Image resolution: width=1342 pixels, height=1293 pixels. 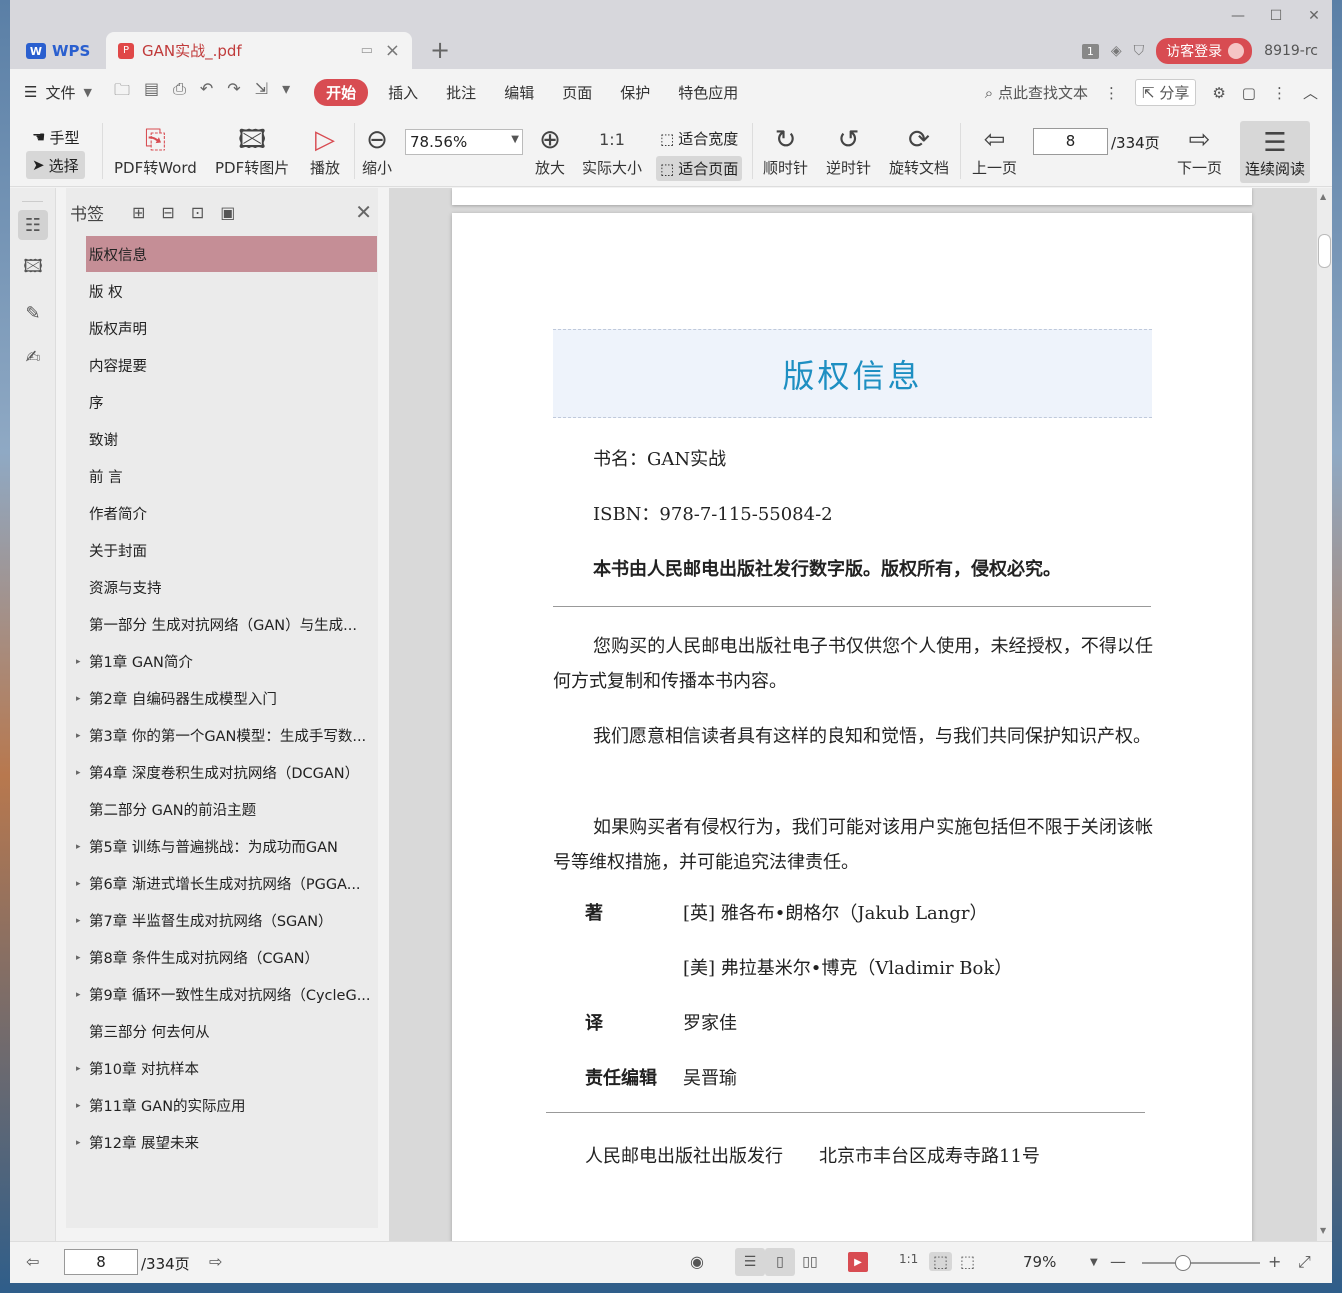 I want to click on window-count-badge: 1, so click(x=1090, y=51).